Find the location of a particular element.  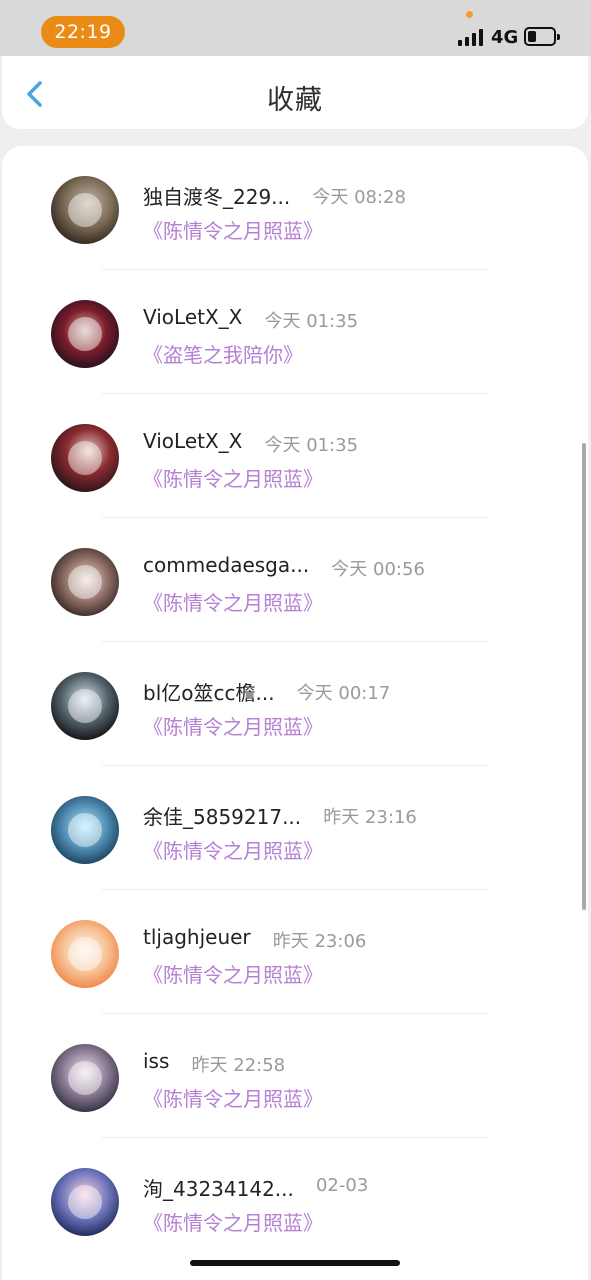

item-title-row: bl亿o筮cc檐... 今天 00:17 is located at coordinates (343, 691).